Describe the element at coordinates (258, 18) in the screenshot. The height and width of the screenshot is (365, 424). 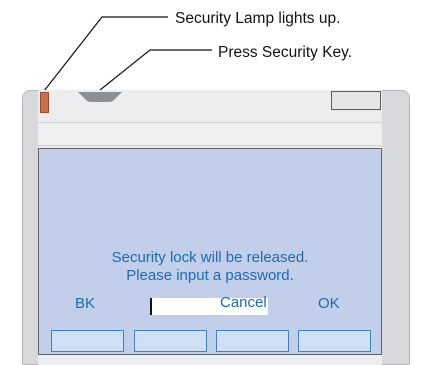
I see `lamp-callout-label: Security Lamp lights up.` at that location.